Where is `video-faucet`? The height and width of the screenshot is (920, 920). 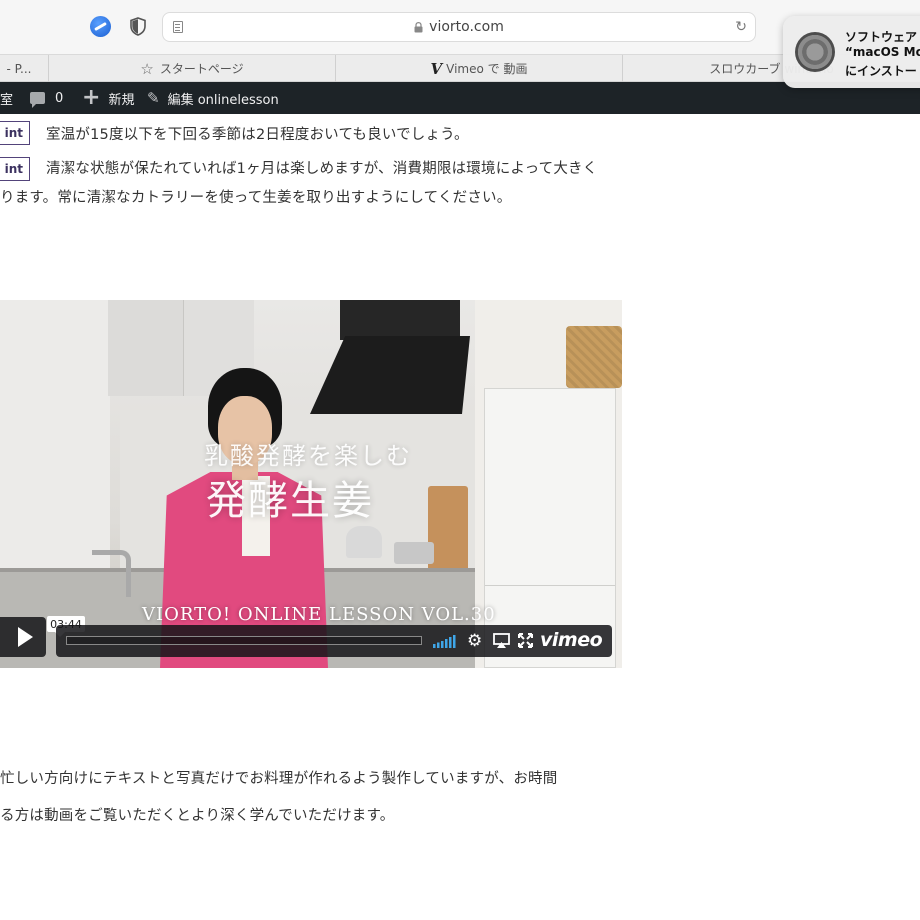 video-faucet is located at coordinates (111, 573).